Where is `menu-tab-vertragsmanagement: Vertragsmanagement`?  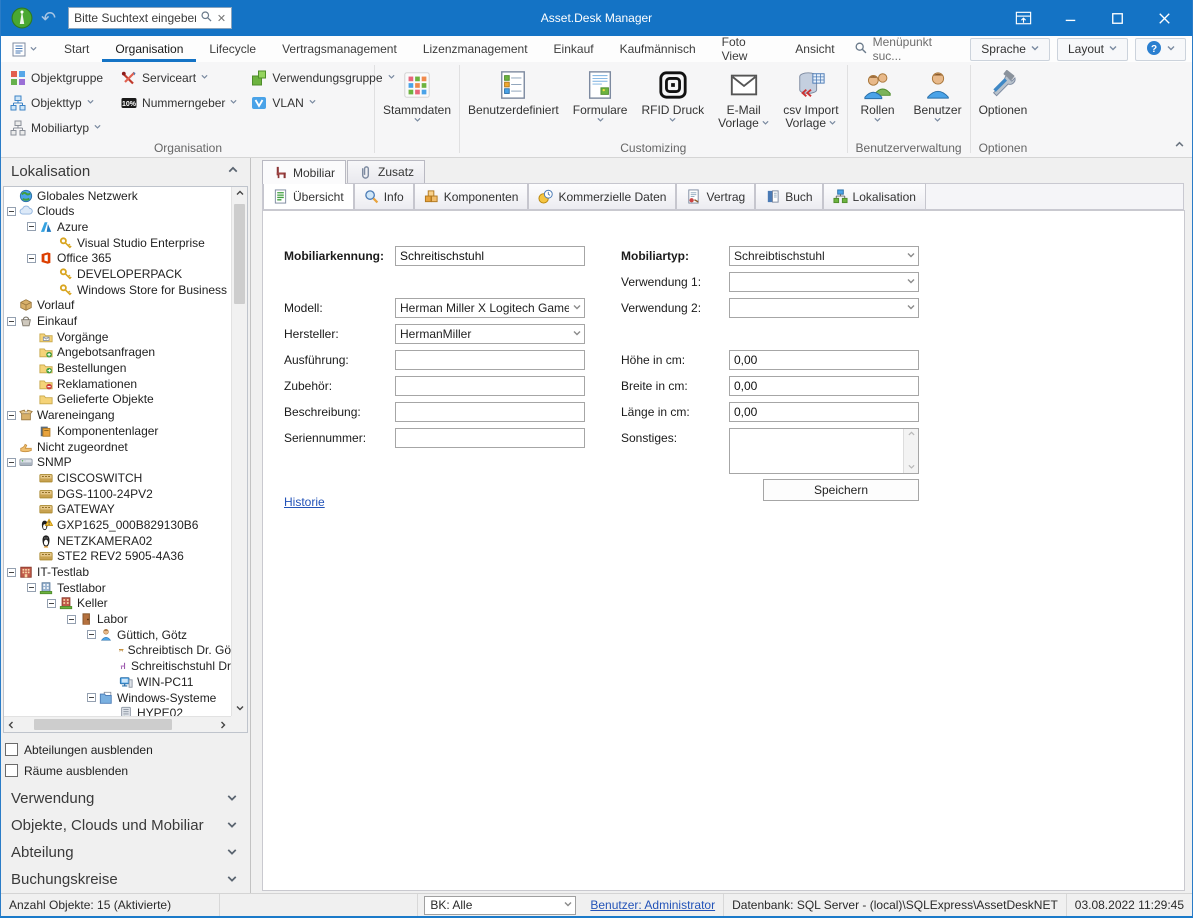
menu-tab-vertragsmanagement: Vertragsmanagement is located at coordinates (339, 49).